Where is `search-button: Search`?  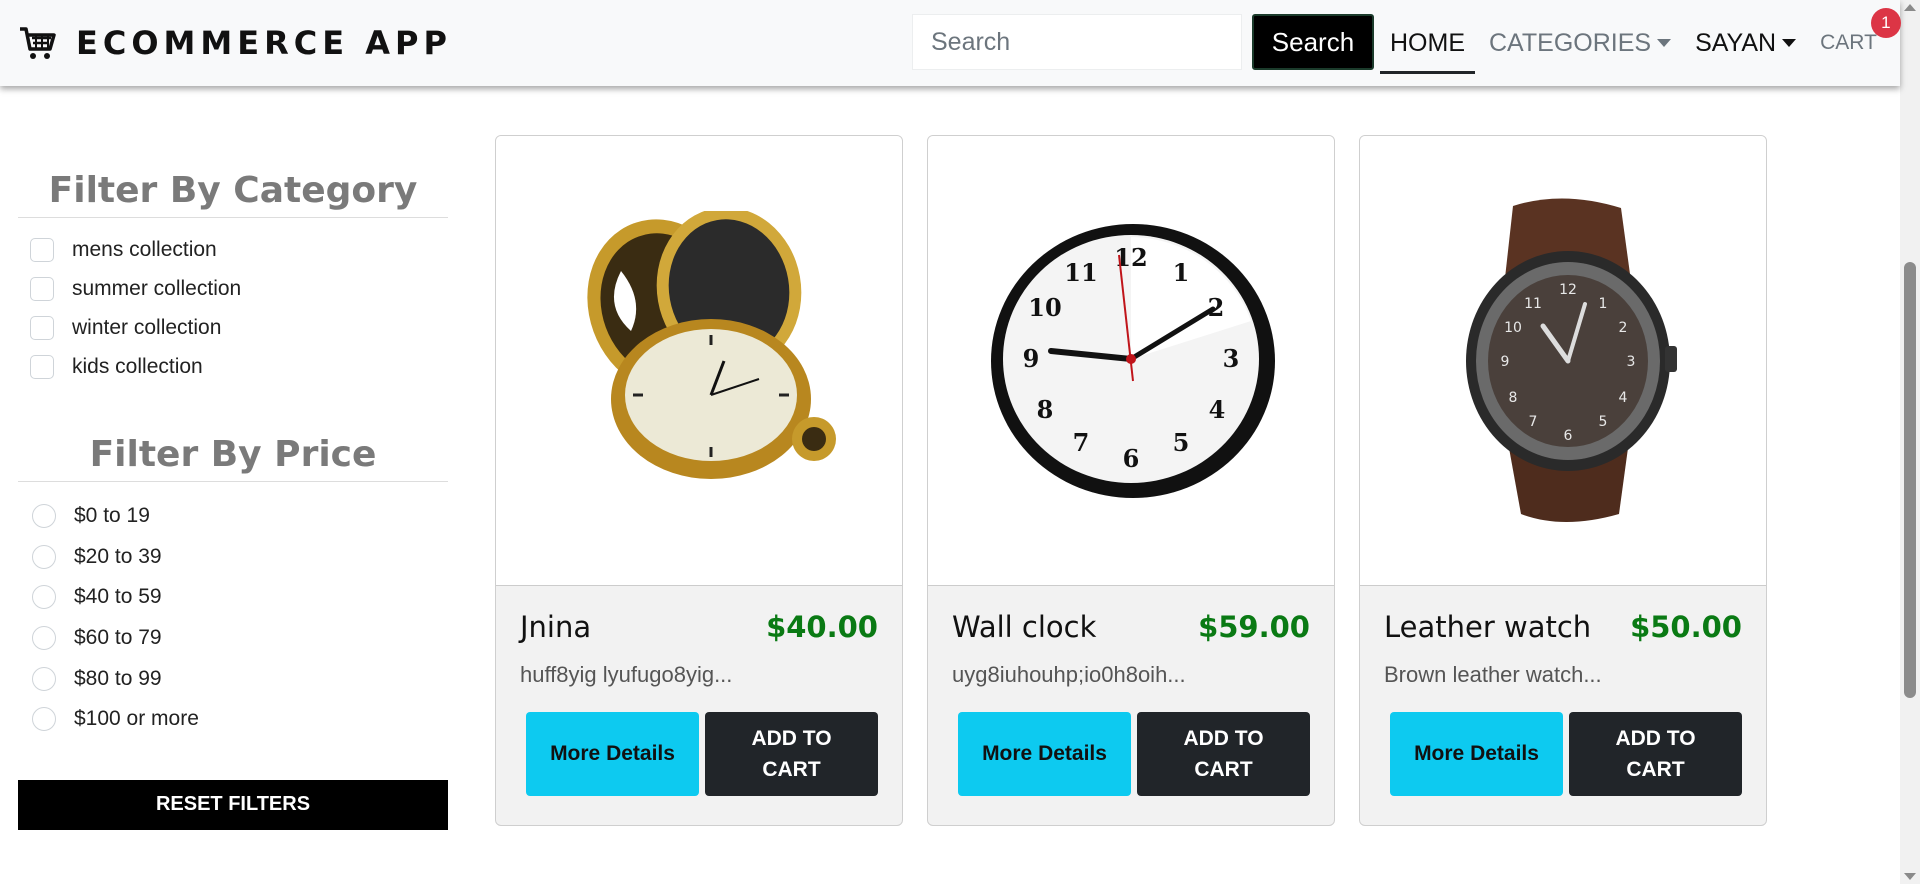
search-button: Search is located at coordinates (1313, 42).